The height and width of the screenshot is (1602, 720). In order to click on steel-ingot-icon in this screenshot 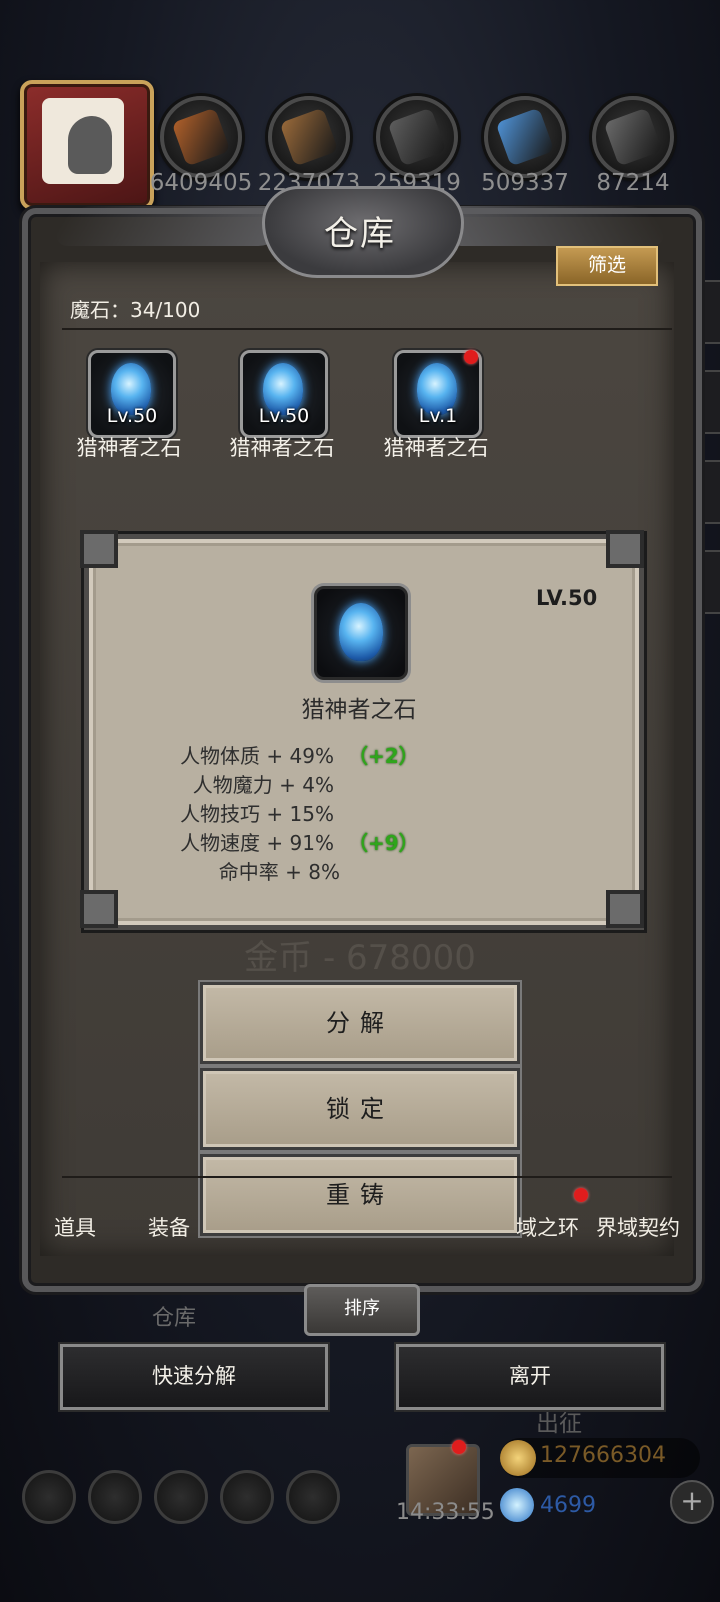, I will do `click(633, 137)`.